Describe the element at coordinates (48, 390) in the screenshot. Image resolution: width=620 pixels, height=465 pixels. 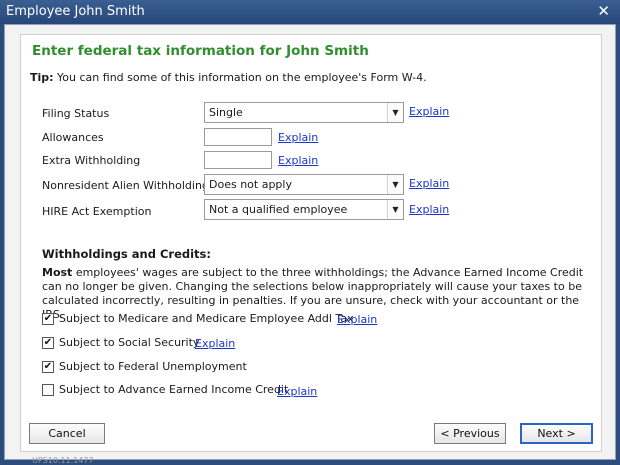
I see `advance-eic-checkbox` at that location.